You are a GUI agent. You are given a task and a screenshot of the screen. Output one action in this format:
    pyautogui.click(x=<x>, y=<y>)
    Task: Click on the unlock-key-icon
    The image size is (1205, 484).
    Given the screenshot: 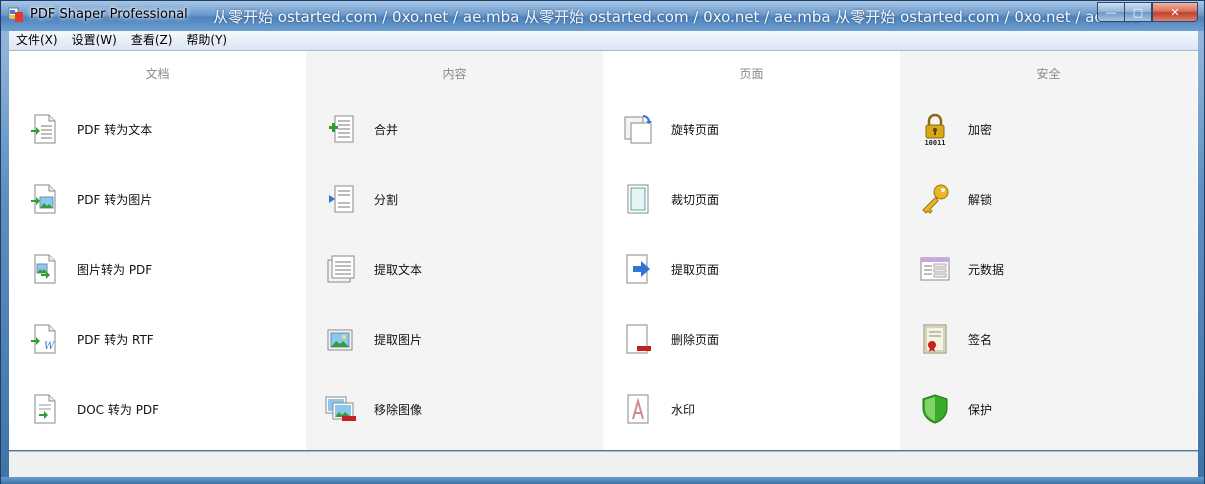 What is the action you would take?
    pyautogui.click(x=935, y=199)
    